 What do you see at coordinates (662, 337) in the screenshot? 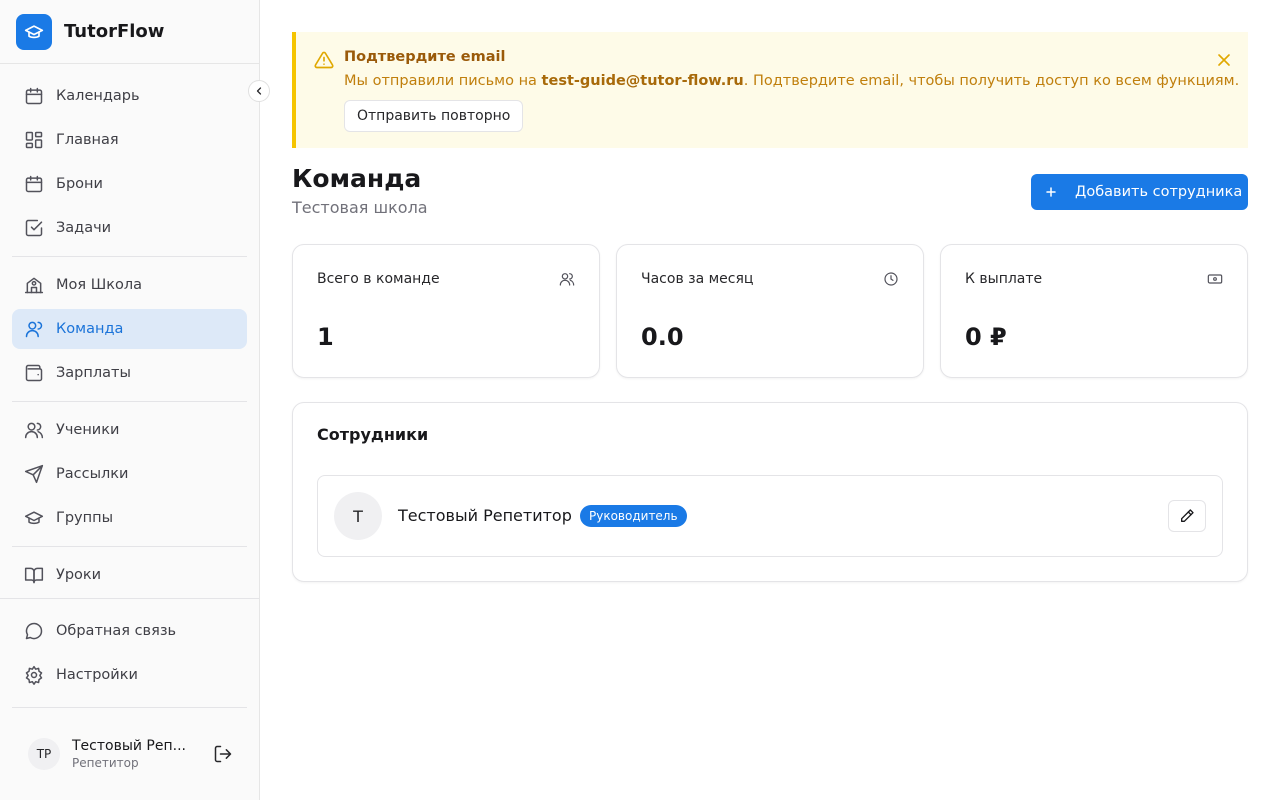
I see `stat-value: 0.0` at bounding box center [662, 337].